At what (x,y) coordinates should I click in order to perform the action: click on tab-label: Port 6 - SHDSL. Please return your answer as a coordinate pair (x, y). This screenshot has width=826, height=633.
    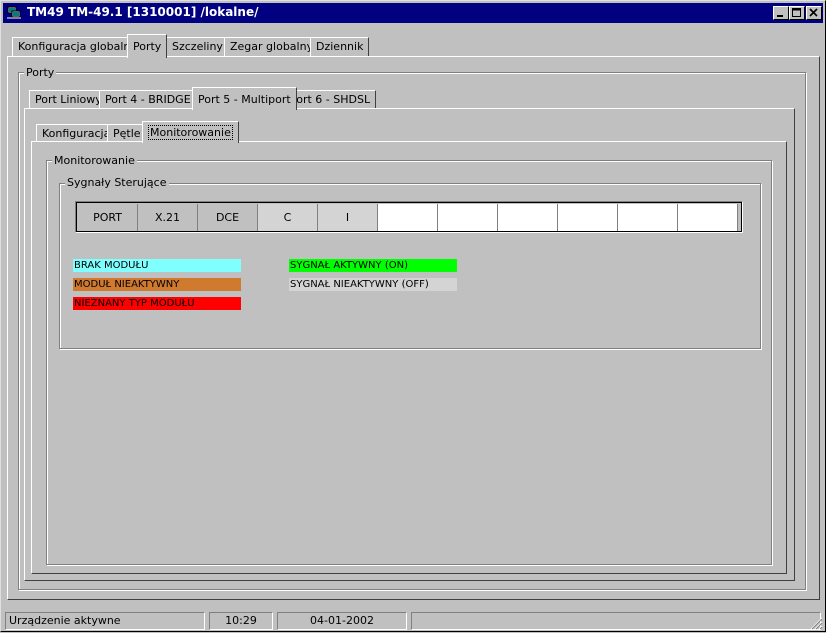
    Looking at the image, I should click on (330, 99).